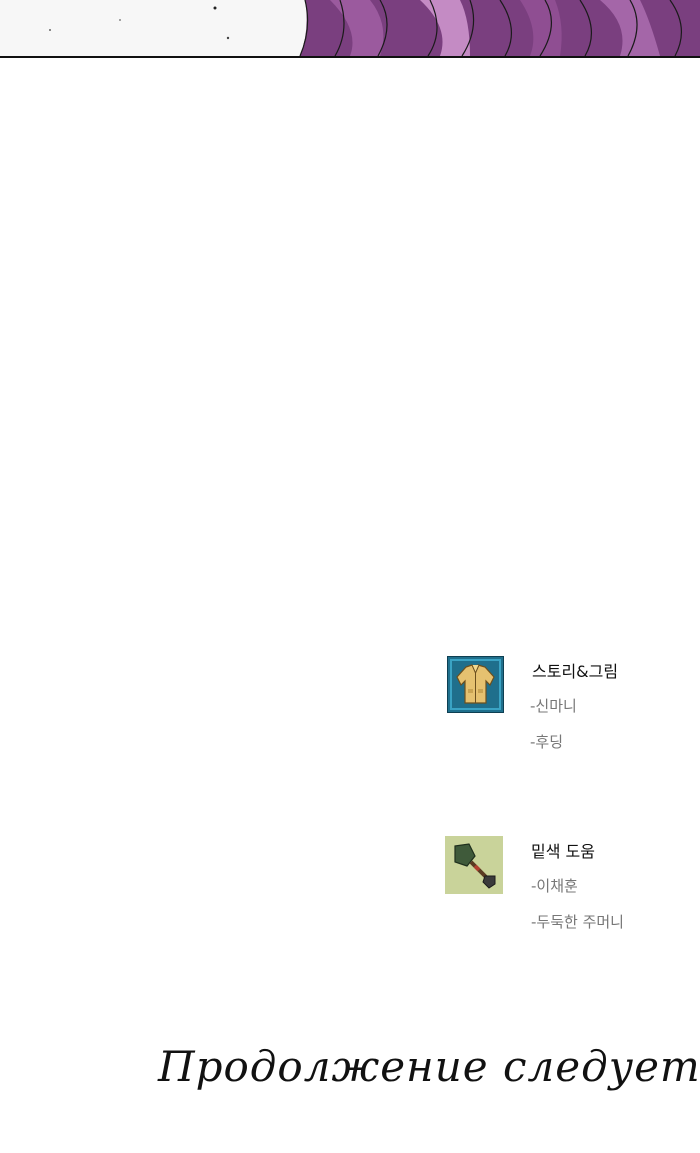 The height and width of the screenshot is (1153, 700). What do you see at coordinates (553, 706) in the screenshot?
I see `credit-name: -신마니` at bounding box center [553, 706].